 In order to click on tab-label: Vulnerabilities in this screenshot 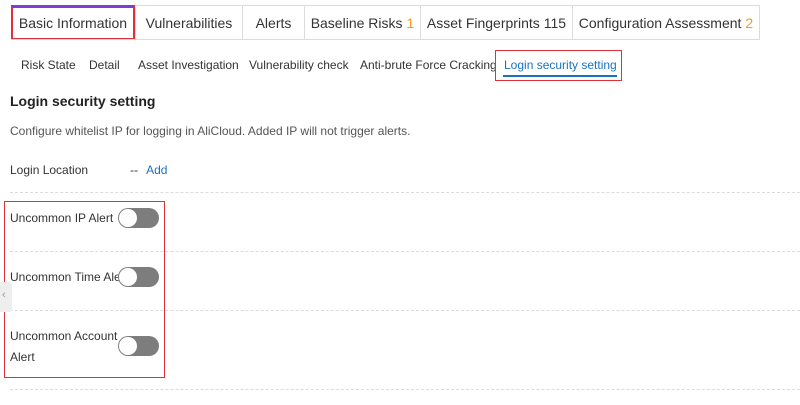, I will do `click(189, 22)`.